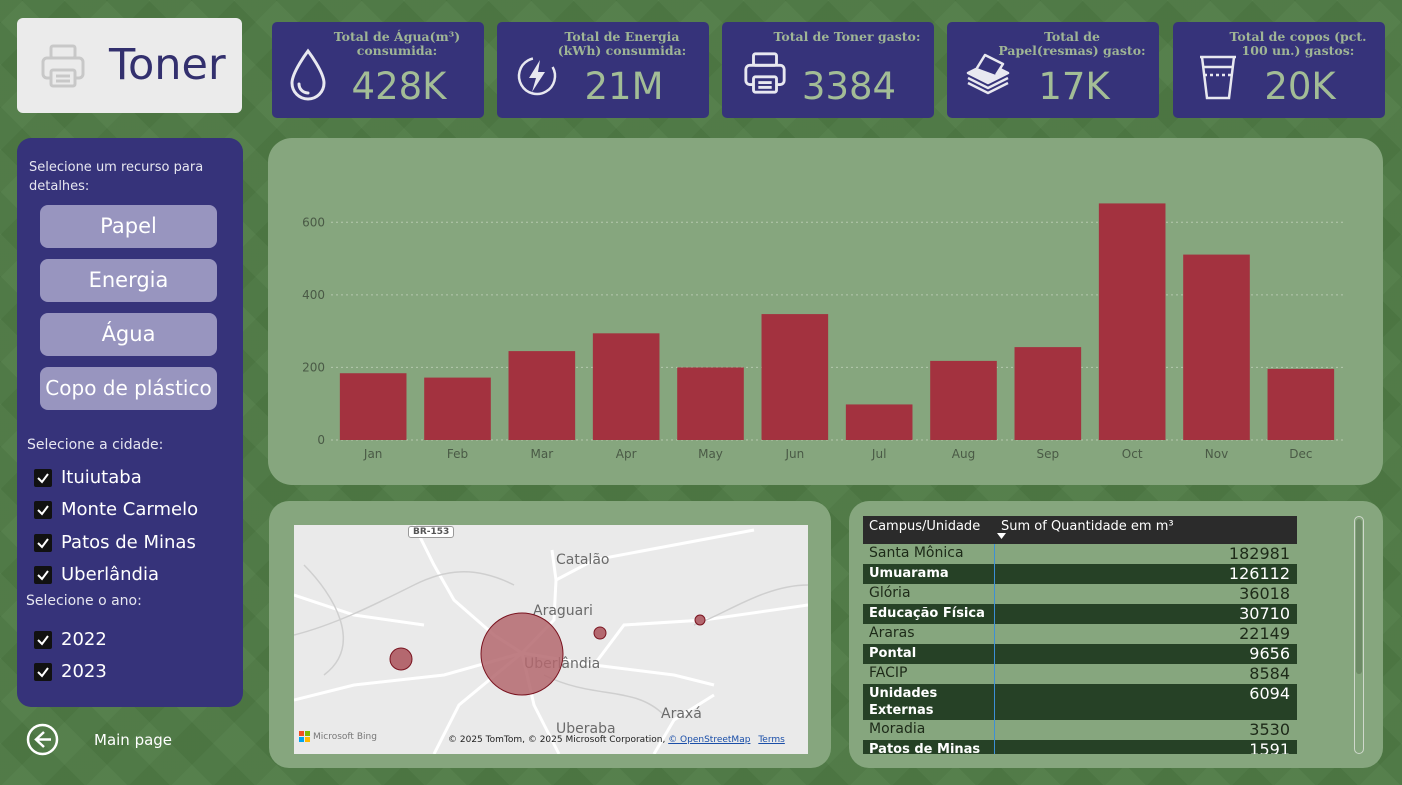 Image resolution: width=1402 pixels, height=785 pixels. What do you see at coordinates (700, 620) in the screenshot?
I see `bubble-patos-de-minas` at bounding box center [700, 620].